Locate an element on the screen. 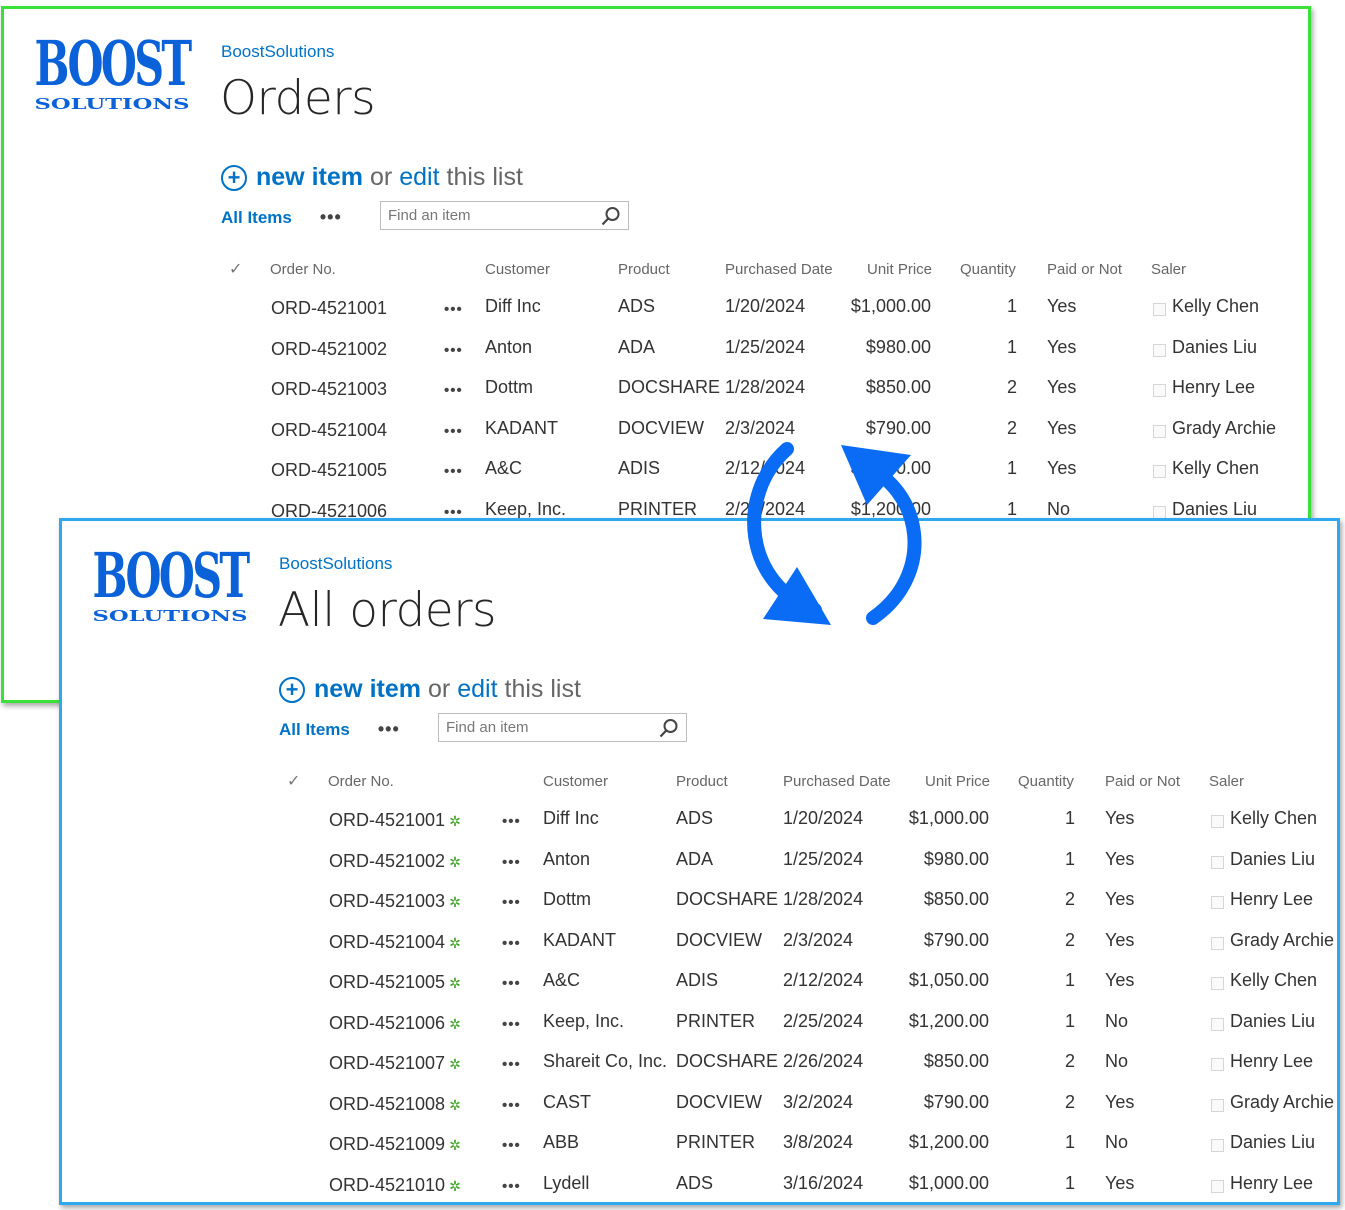 The width and height of the screenshot is (1345, 1210). order-no-cell: ORD-4521001 ✲ is located at coordinates (395, 820).